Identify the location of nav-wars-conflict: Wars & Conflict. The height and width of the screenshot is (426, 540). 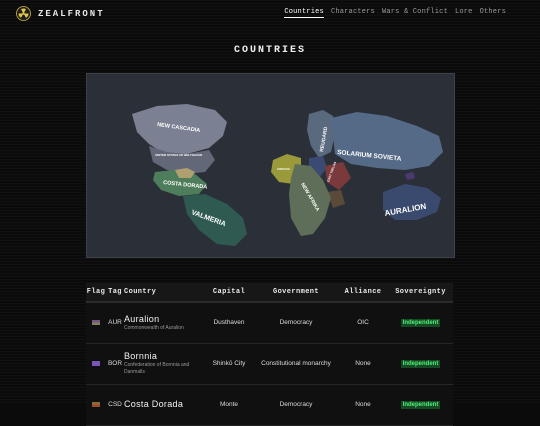
(415, 13).